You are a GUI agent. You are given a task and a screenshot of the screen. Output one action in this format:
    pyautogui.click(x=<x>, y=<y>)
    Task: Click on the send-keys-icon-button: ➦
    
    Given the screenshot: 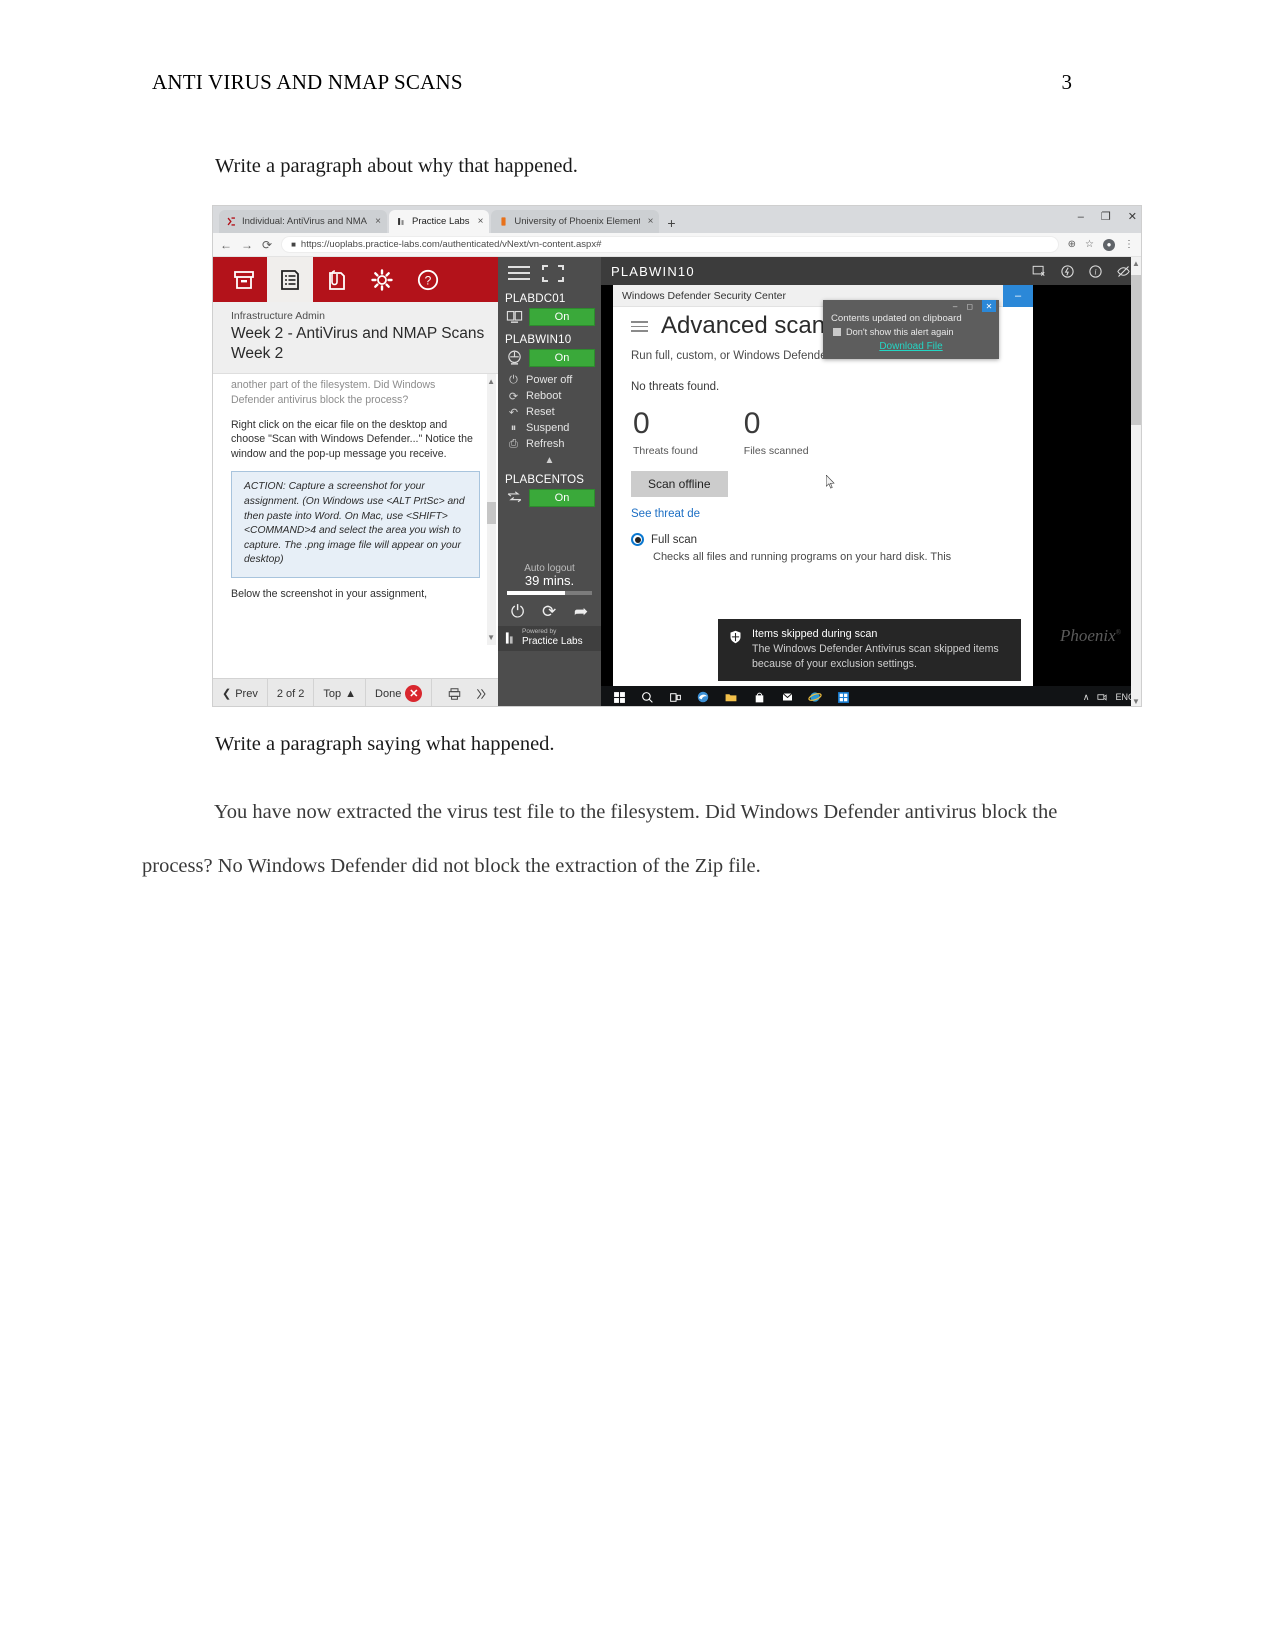 What is the action you would take?
    pyautogui.click(x=581, y=612)
    